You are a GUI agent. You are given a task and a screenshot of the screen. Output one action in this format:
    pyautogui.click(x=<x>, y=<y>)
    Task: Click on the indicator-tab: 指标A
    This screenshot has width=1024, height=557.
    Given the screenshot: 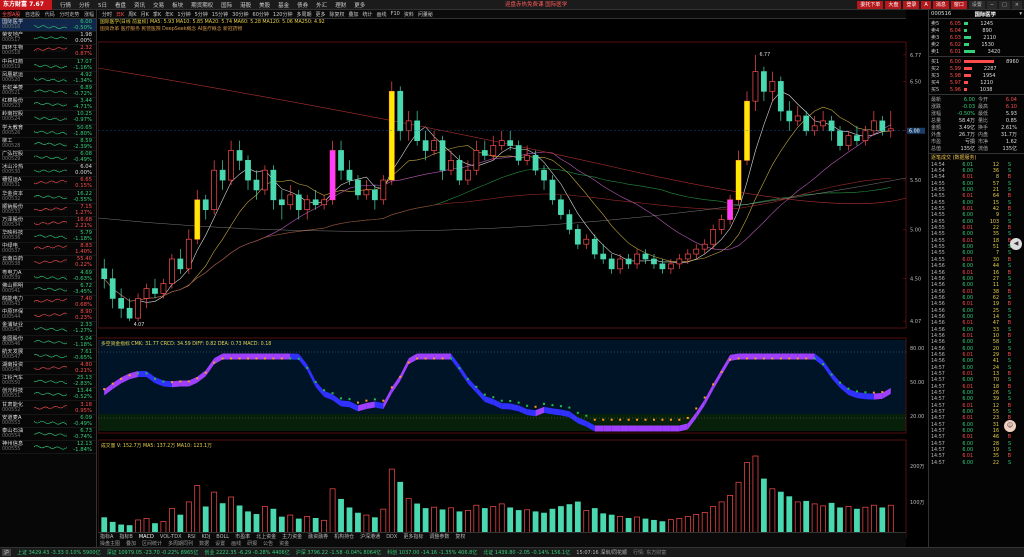 What is the action you would take?
    pyautogui.click(x=106, y=536)
    